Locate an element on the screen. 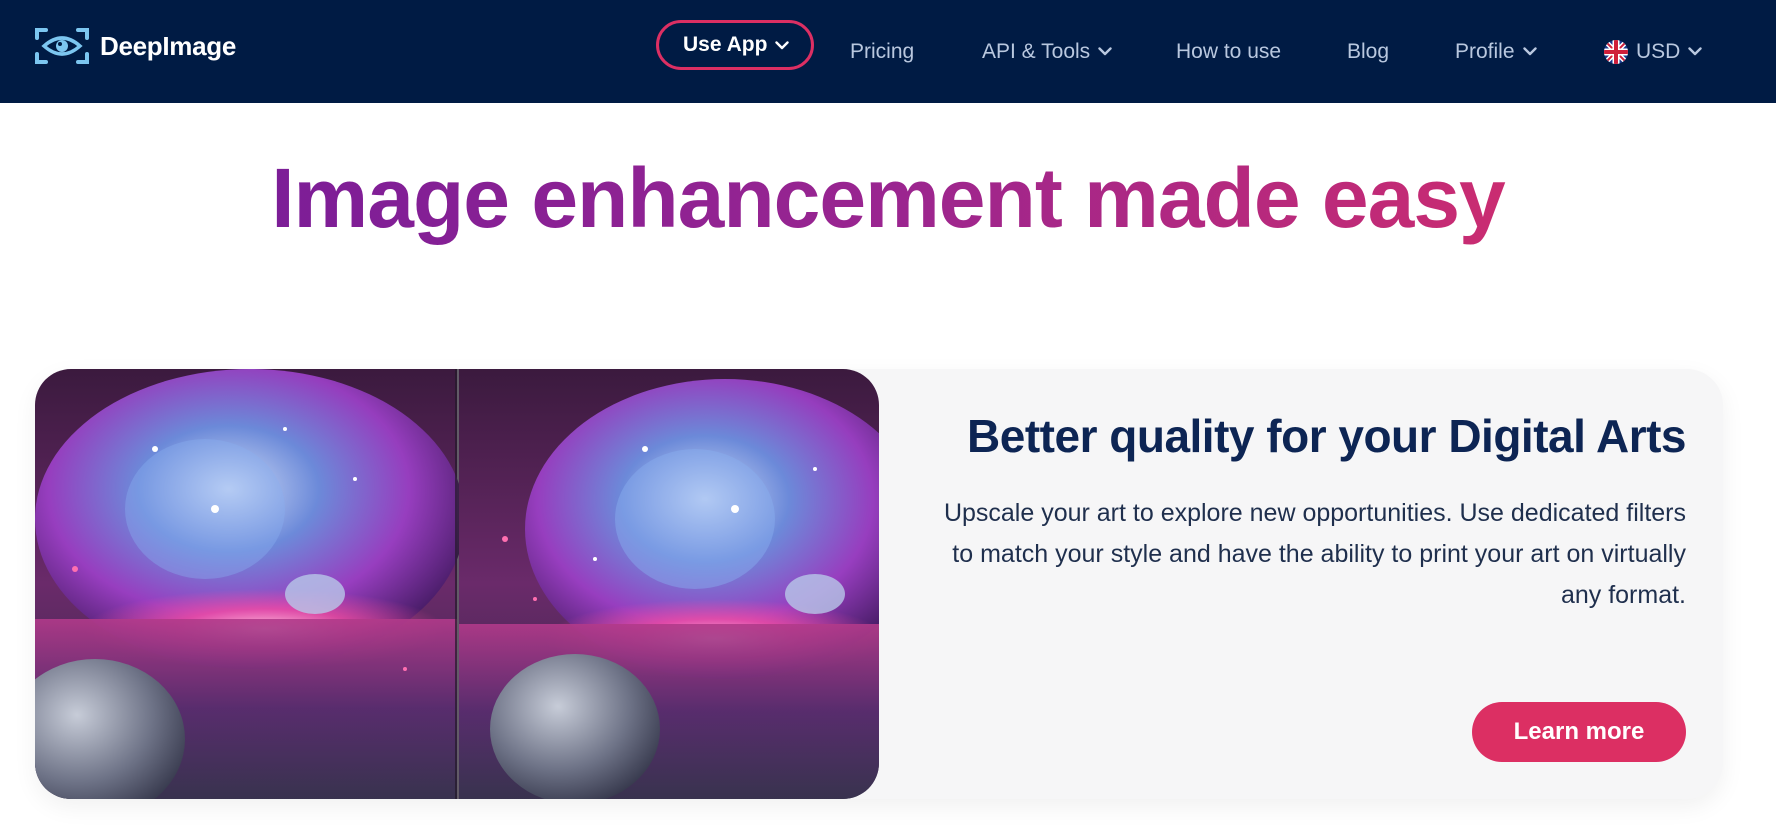 The width and height of the screenshot is (1776, 840). nav-currency-label: USD is located at coordinates (1658, 51).